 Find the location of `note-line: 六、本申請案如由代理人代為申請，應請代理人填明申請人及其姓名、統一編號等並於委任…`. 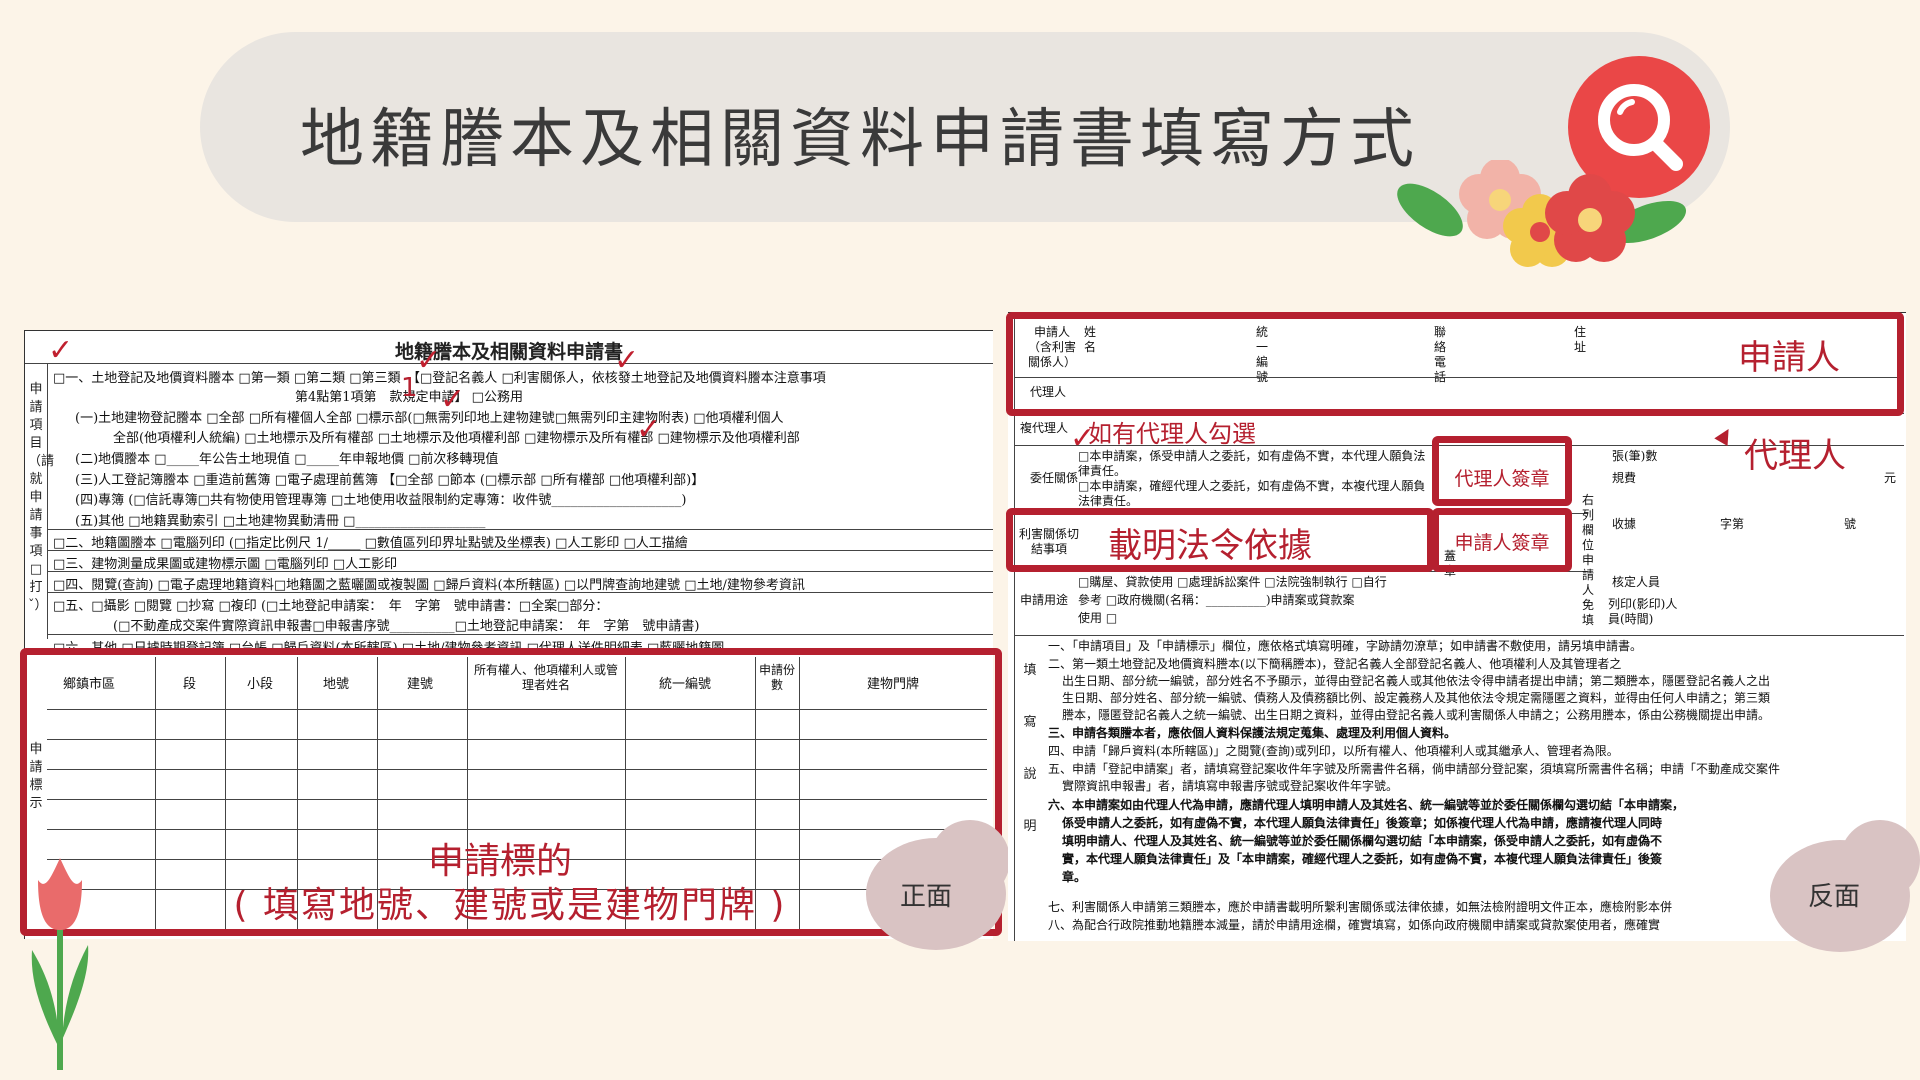

note-line: 六、本申請案如由代理人代為申請，應請代理人填明申請人及其姓名、統一編號等並於委任… is located at coordinates (1366, 805).